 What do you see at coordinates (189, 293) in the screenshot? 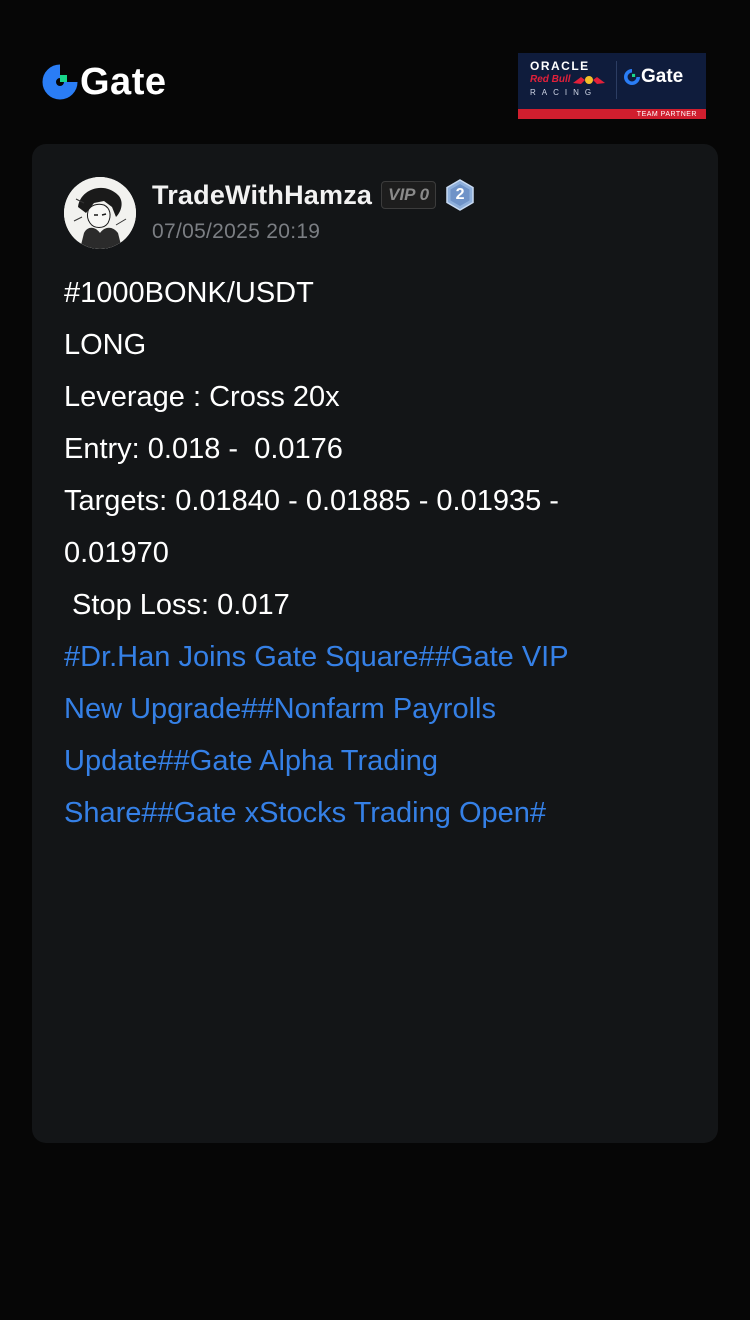
I see `post-line: #1000BONK/USDT` at bounding box center [189, 293].